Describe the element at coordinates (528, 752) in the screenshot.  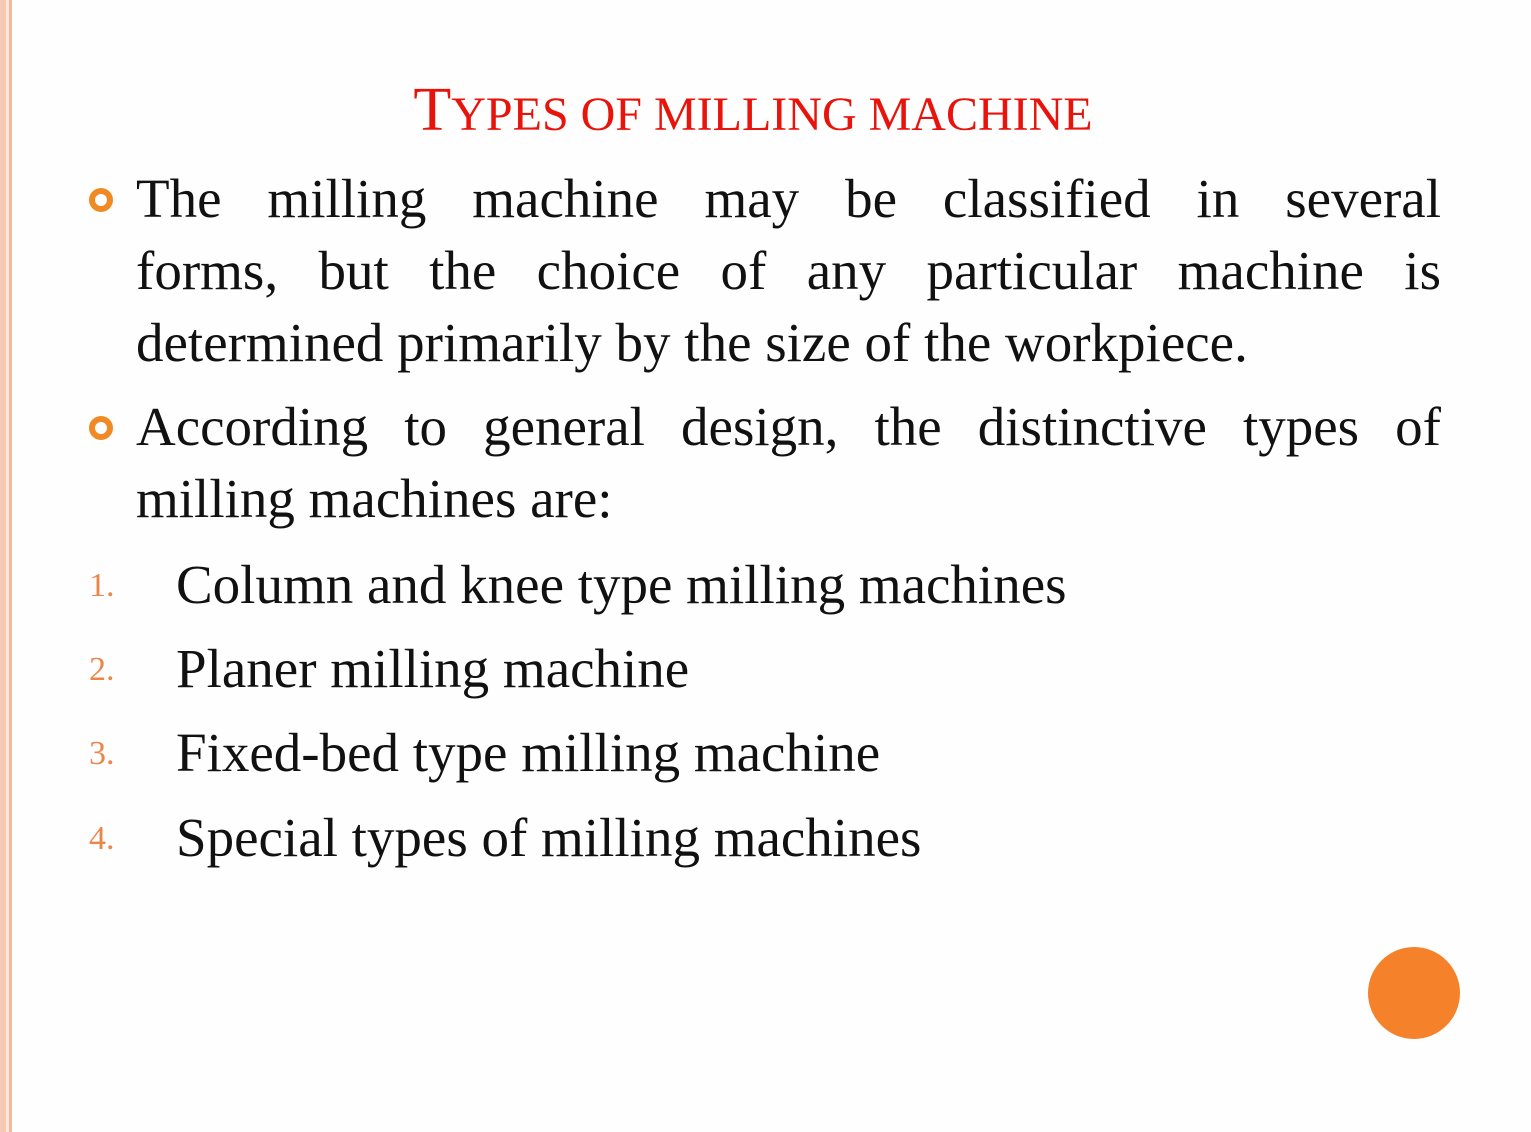
I see `item-text: Fixed-bed type milling machine` at that location.